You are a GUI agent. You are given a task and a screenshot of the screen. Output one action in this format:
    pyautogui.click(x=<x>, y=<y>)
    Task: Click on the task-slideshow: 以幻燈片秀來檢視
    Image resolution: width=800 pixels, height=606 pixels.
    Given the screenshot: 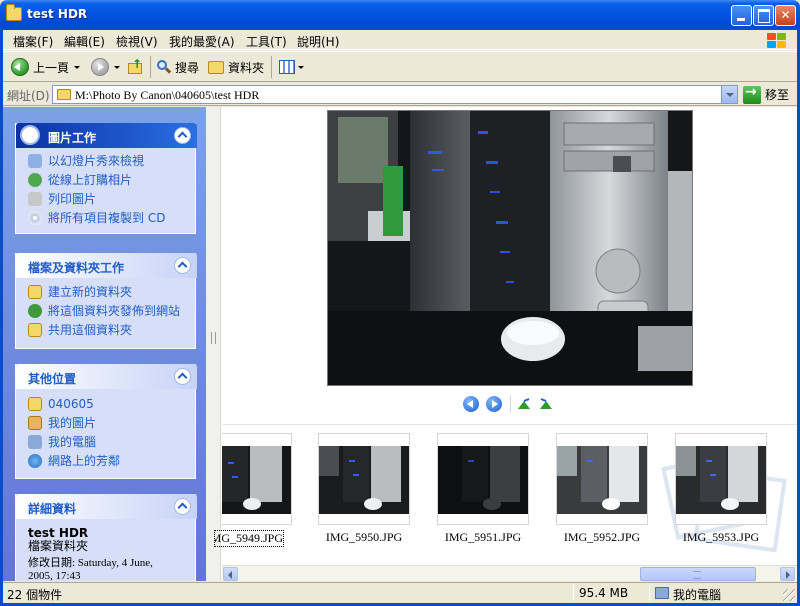 What is the action you would take?
    pyautogui.click(x=86, y=160)
    